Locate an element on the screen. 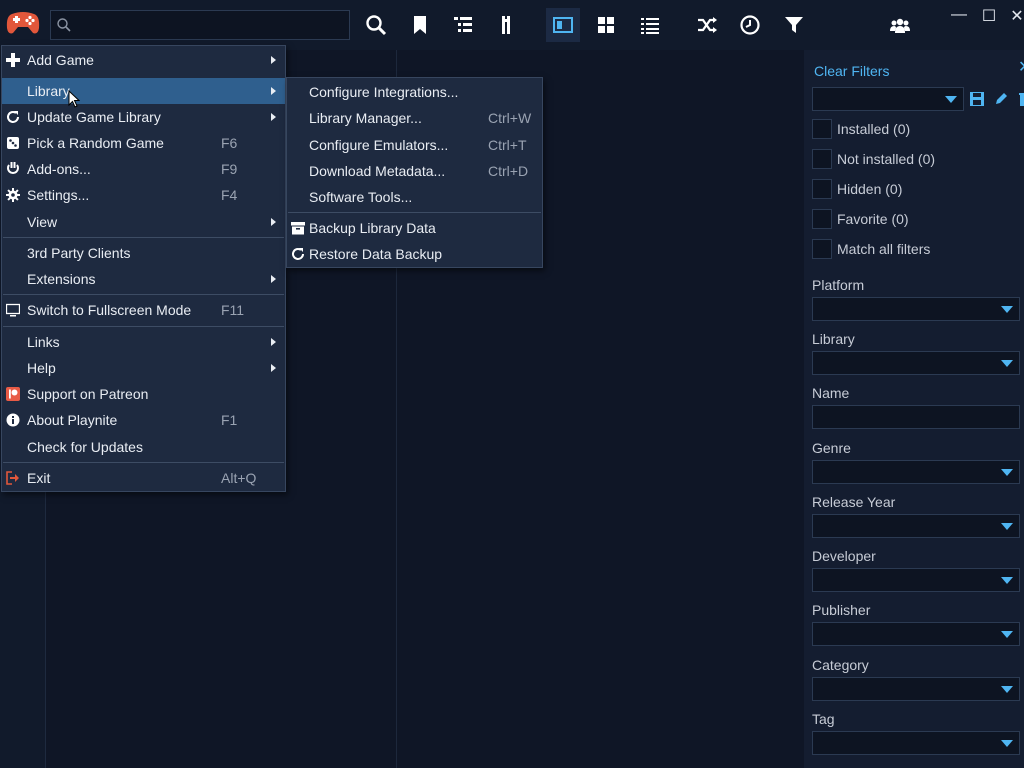  menu-item-update-game-library: Update Game Library is located at coordinates (143, 117).